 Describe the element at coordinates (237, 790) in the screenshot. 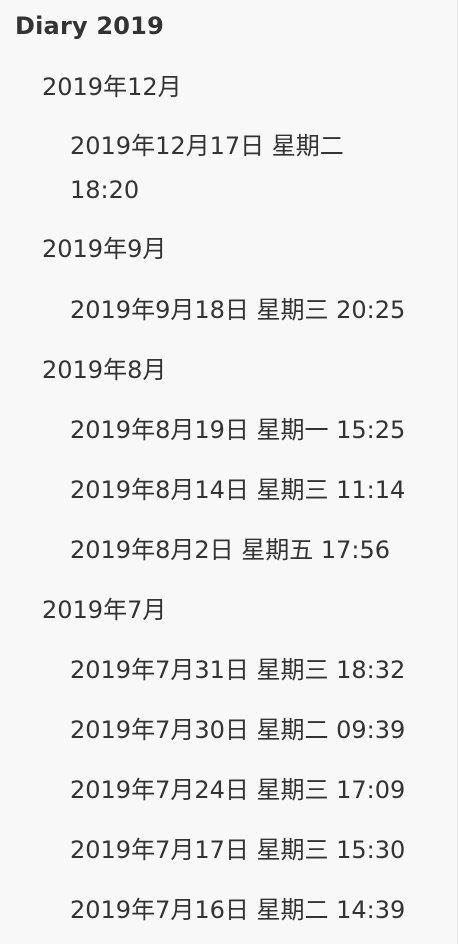

I see `diary-entry-2019-07-24: 2019年7月24日 星期三 17:09` at that location.